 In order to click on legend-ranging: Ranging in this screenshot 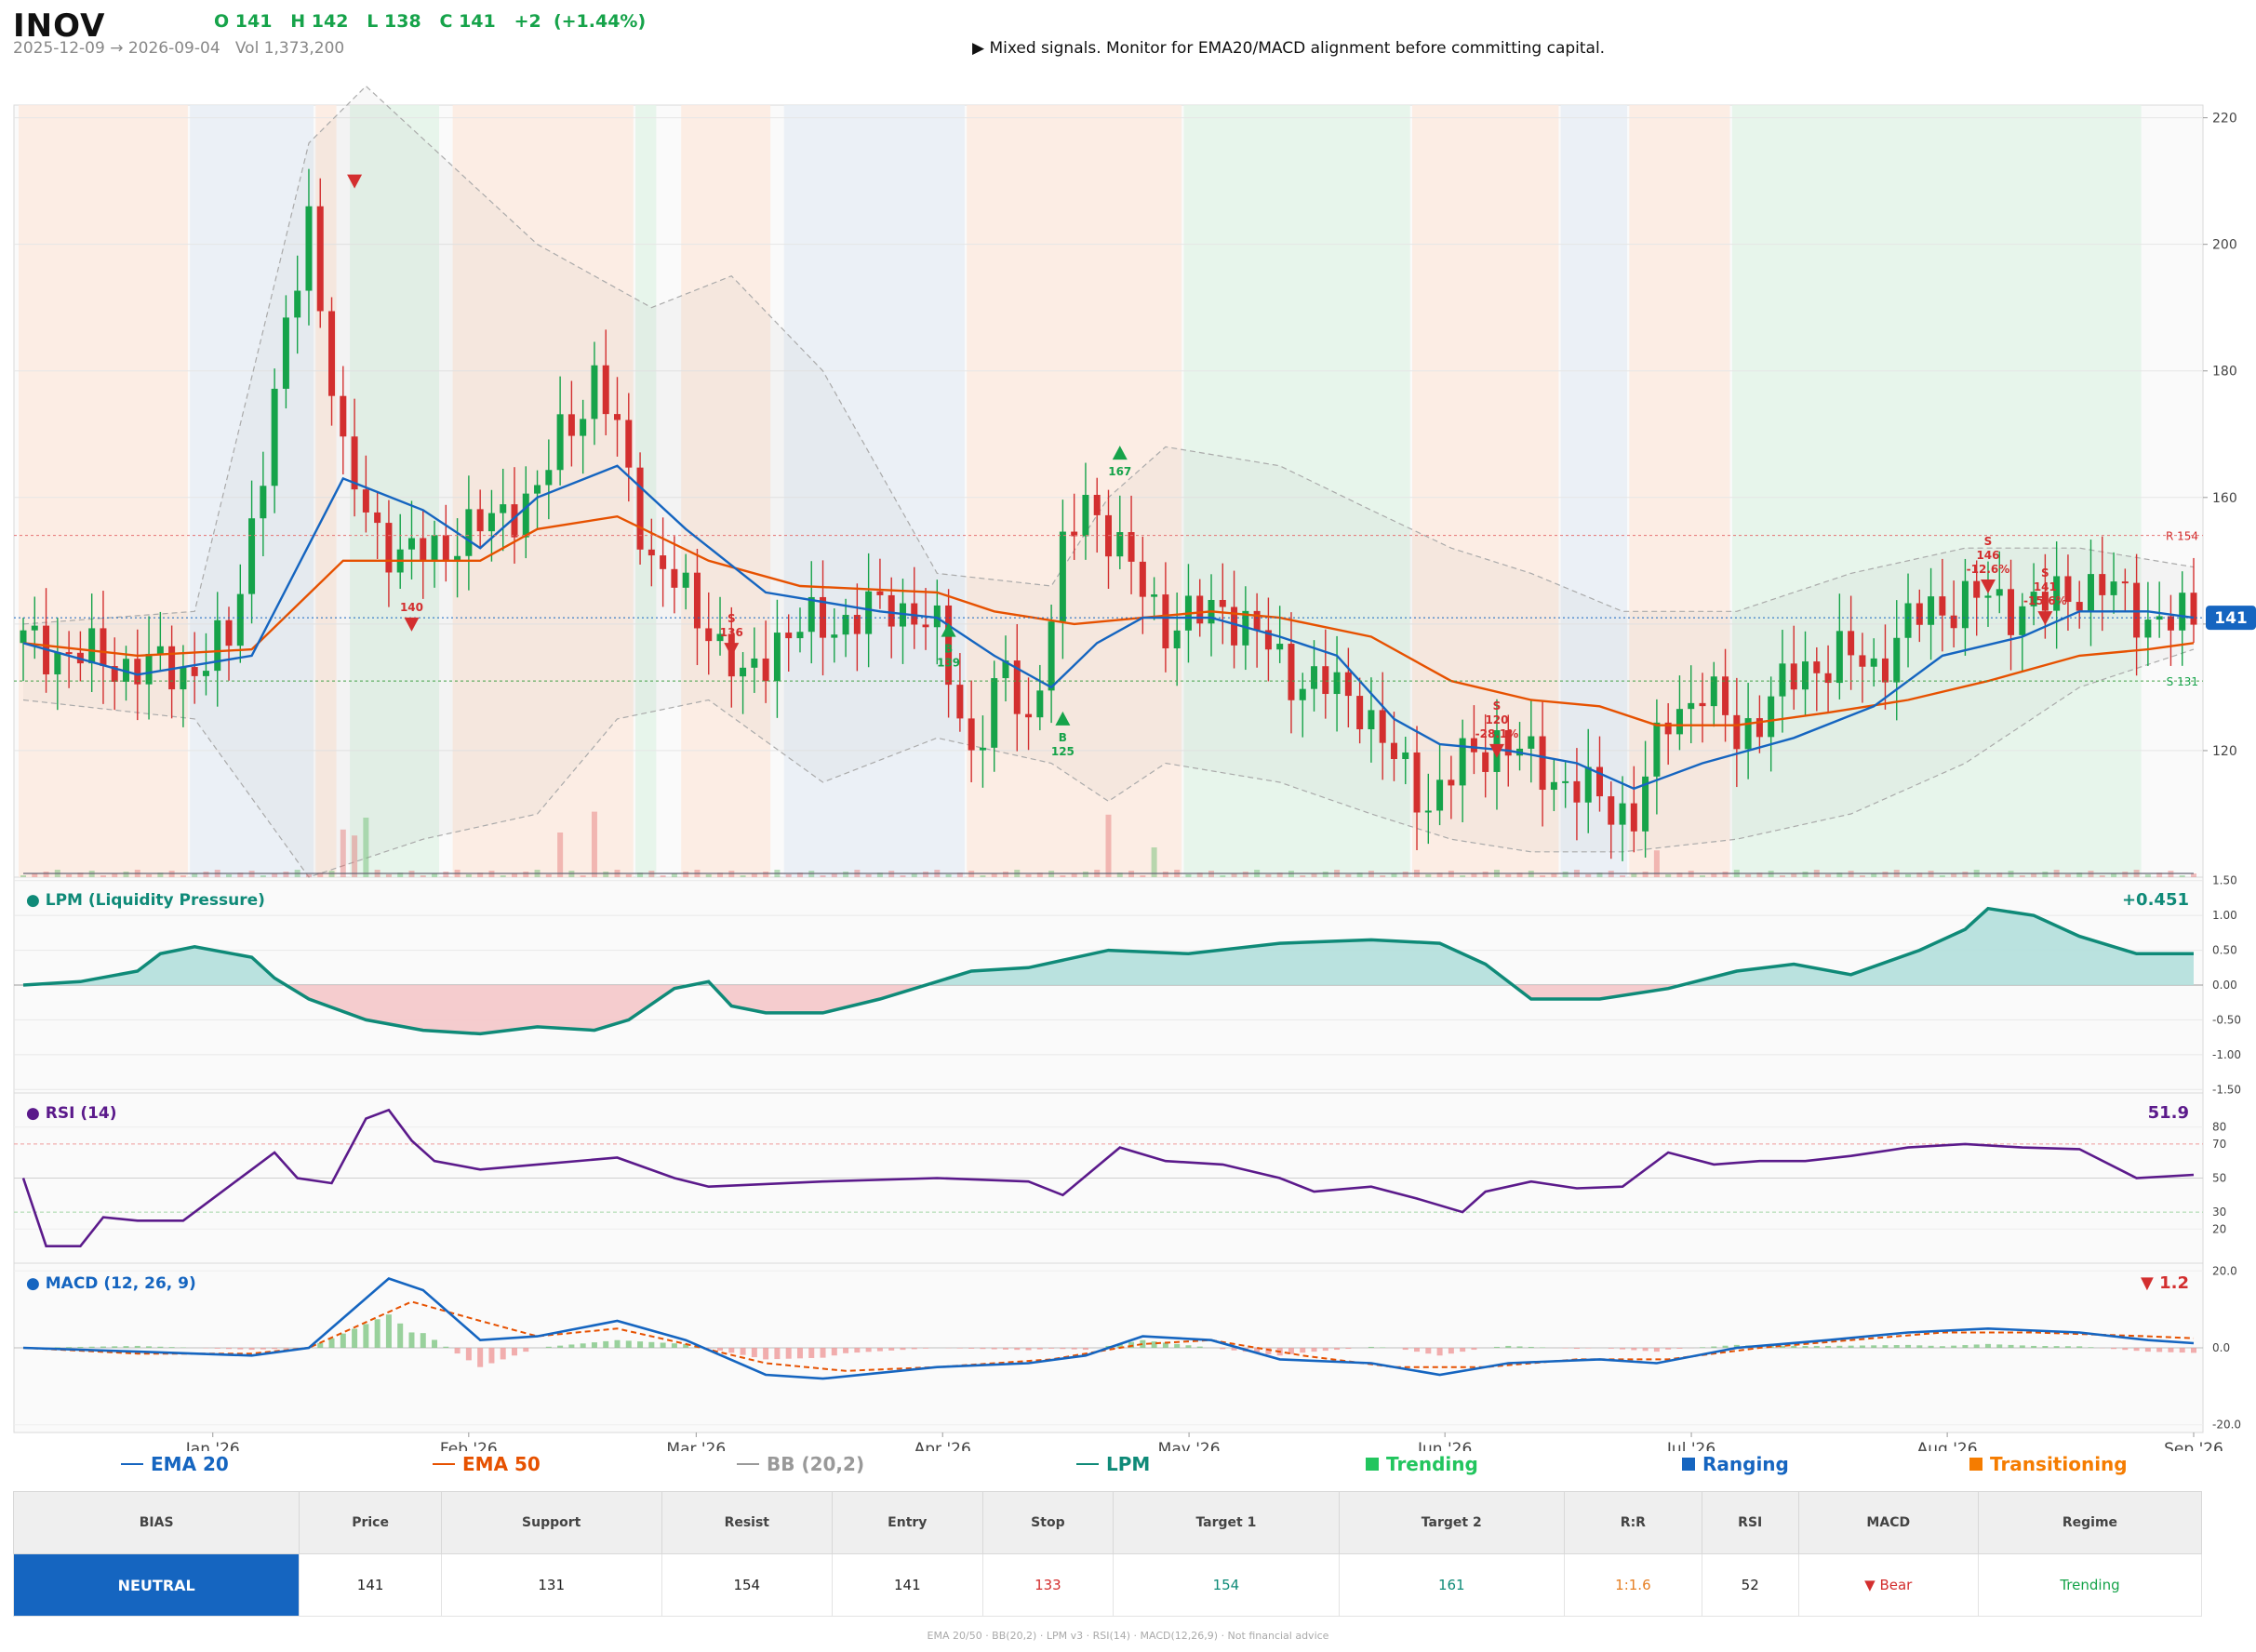, I will do `click(1735, 1464)`.